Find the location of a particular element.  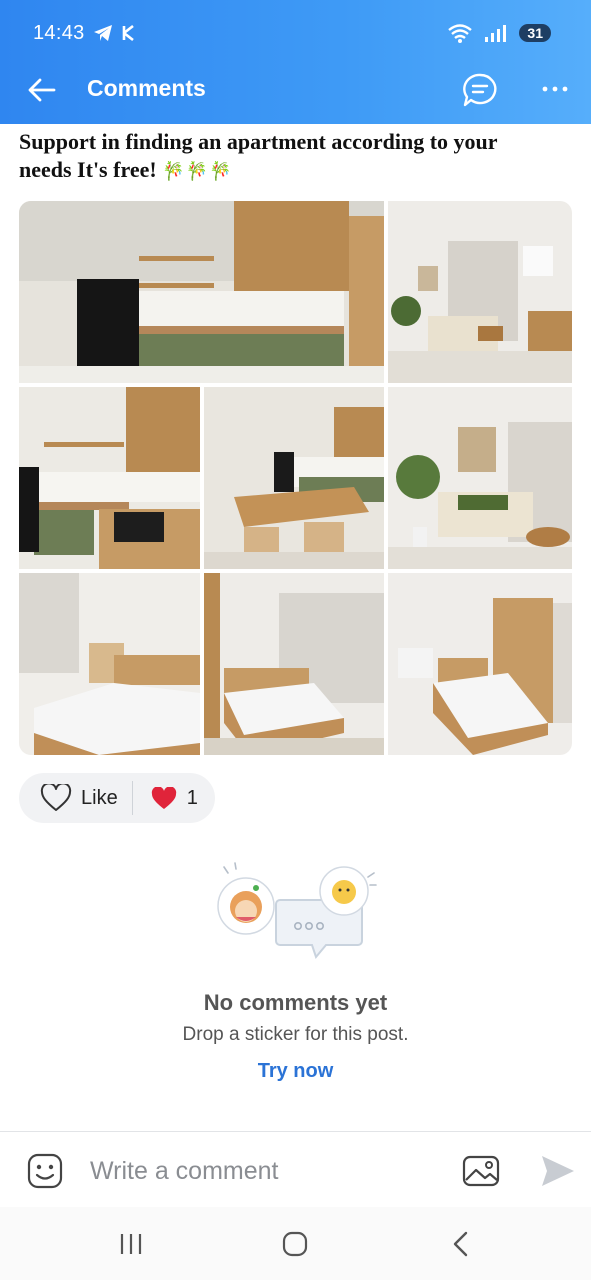

like-button: Like is located at coordinates (68, 798).